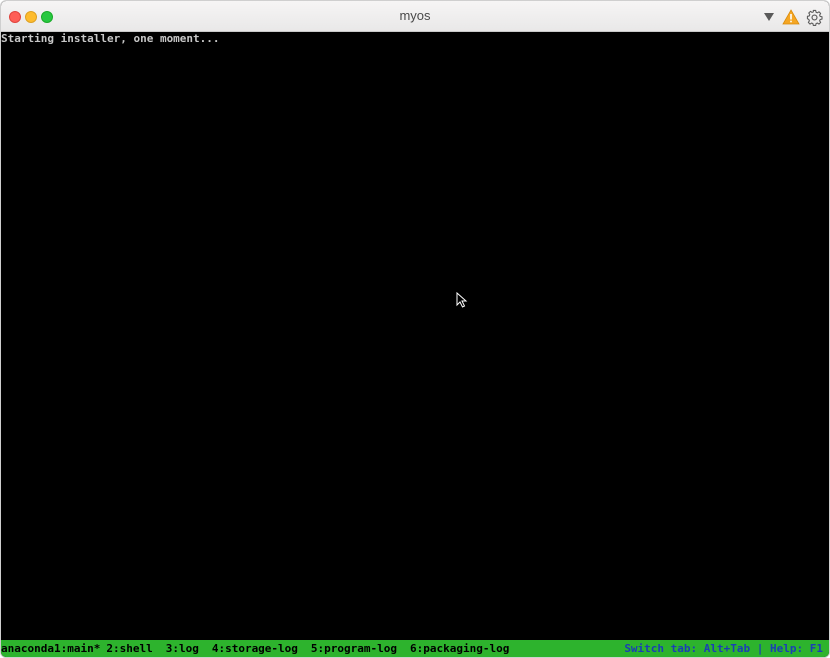  What do you see at coordinates (354, 648) in the screenshot?
I see `tab-program-log: 5:program-log` at bounding box center [354, 648].